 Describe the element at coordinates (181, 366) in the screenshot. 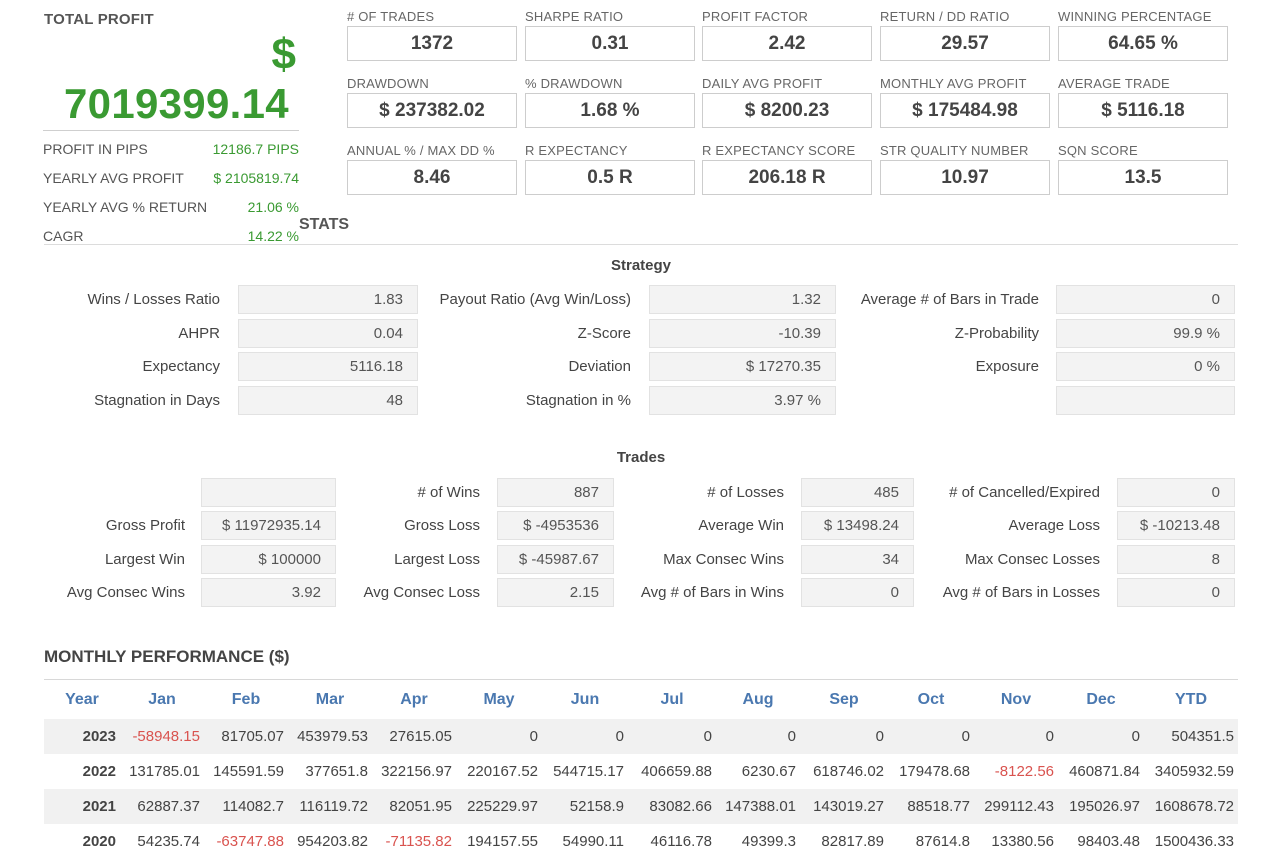

I see `strategy-label-expectancy: Expectancy` at that location.